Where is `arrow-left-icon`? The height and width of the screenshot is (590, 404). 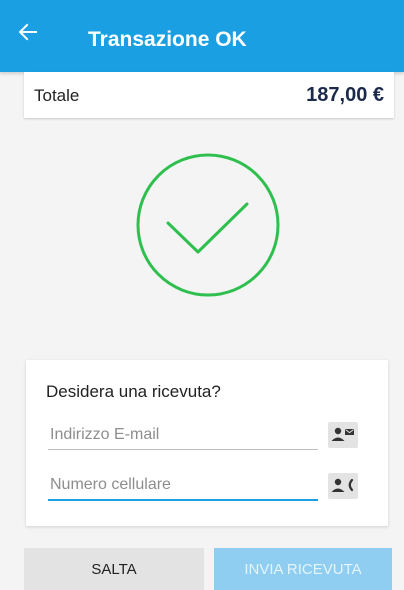 arrow-left-icon is located at coordinates (38, 32).